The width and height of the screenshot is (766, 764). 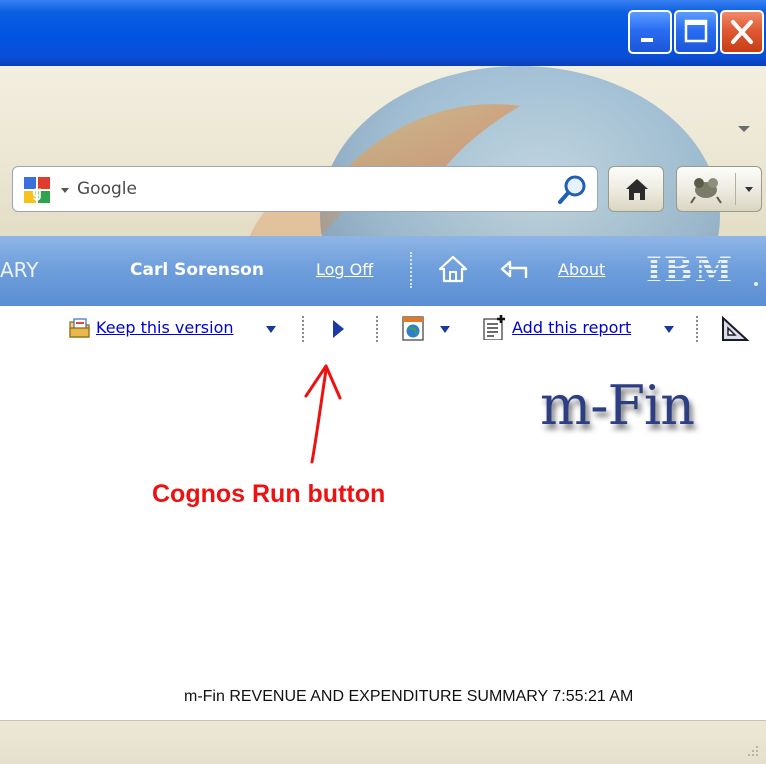 I want to click on annotation-arrow-icon, so click(x=323, y=414).